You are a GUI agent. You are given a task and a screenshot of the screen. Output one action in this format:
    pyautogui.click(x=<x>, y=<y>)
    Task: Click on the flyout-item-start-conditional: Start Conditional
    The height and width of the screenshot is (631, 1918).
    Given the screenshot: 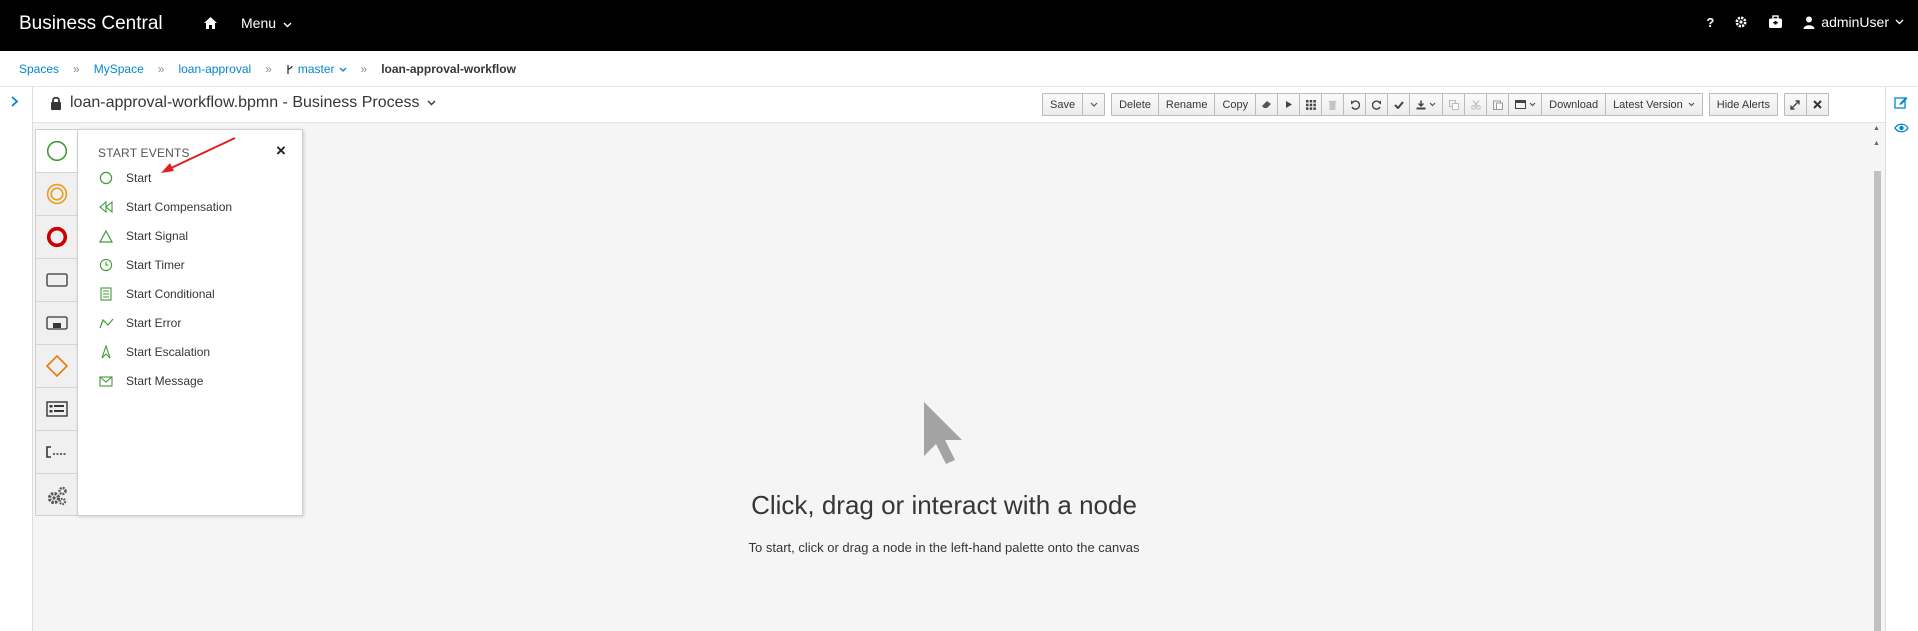 What is the action you would take?
    pyautogui.click(x=156, y=294)
    